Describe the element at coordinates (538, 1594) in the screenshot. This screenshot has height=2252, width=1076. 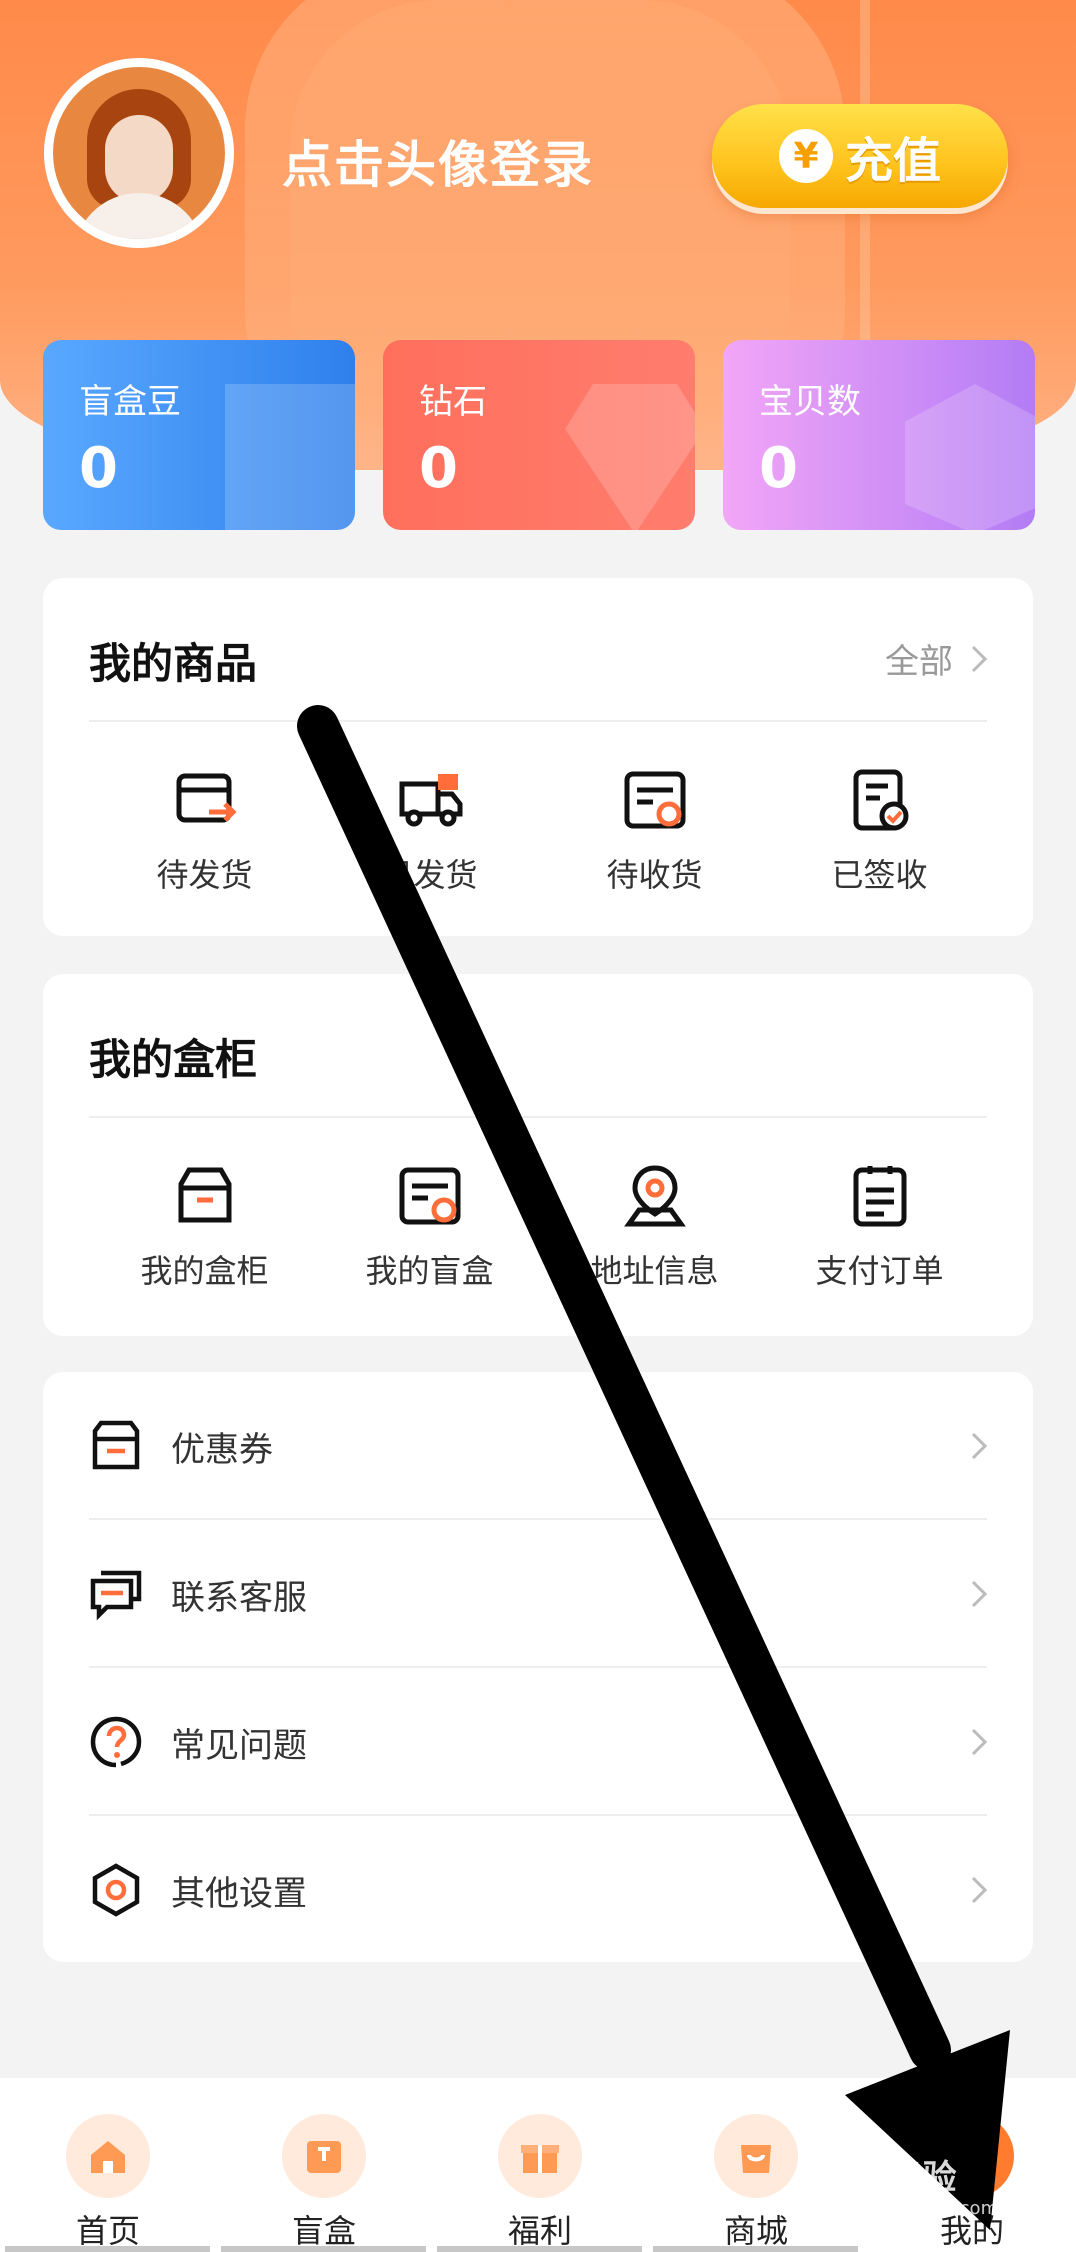
I see `menu-item-customer-service: 联系客服` at that location.